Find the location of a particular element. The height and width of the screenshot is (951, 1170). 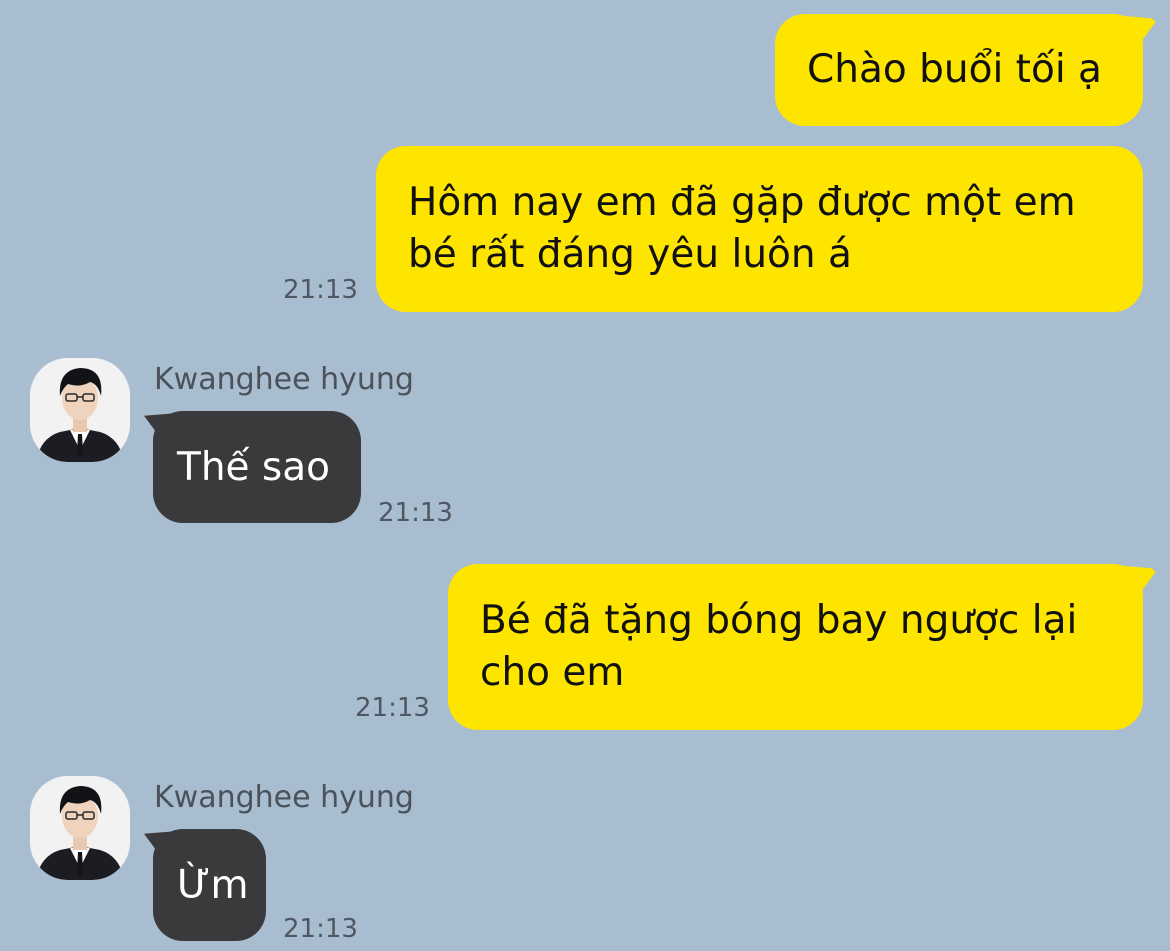

incoming-message-bubble: Thế sao is located at coordinates (257, 467).